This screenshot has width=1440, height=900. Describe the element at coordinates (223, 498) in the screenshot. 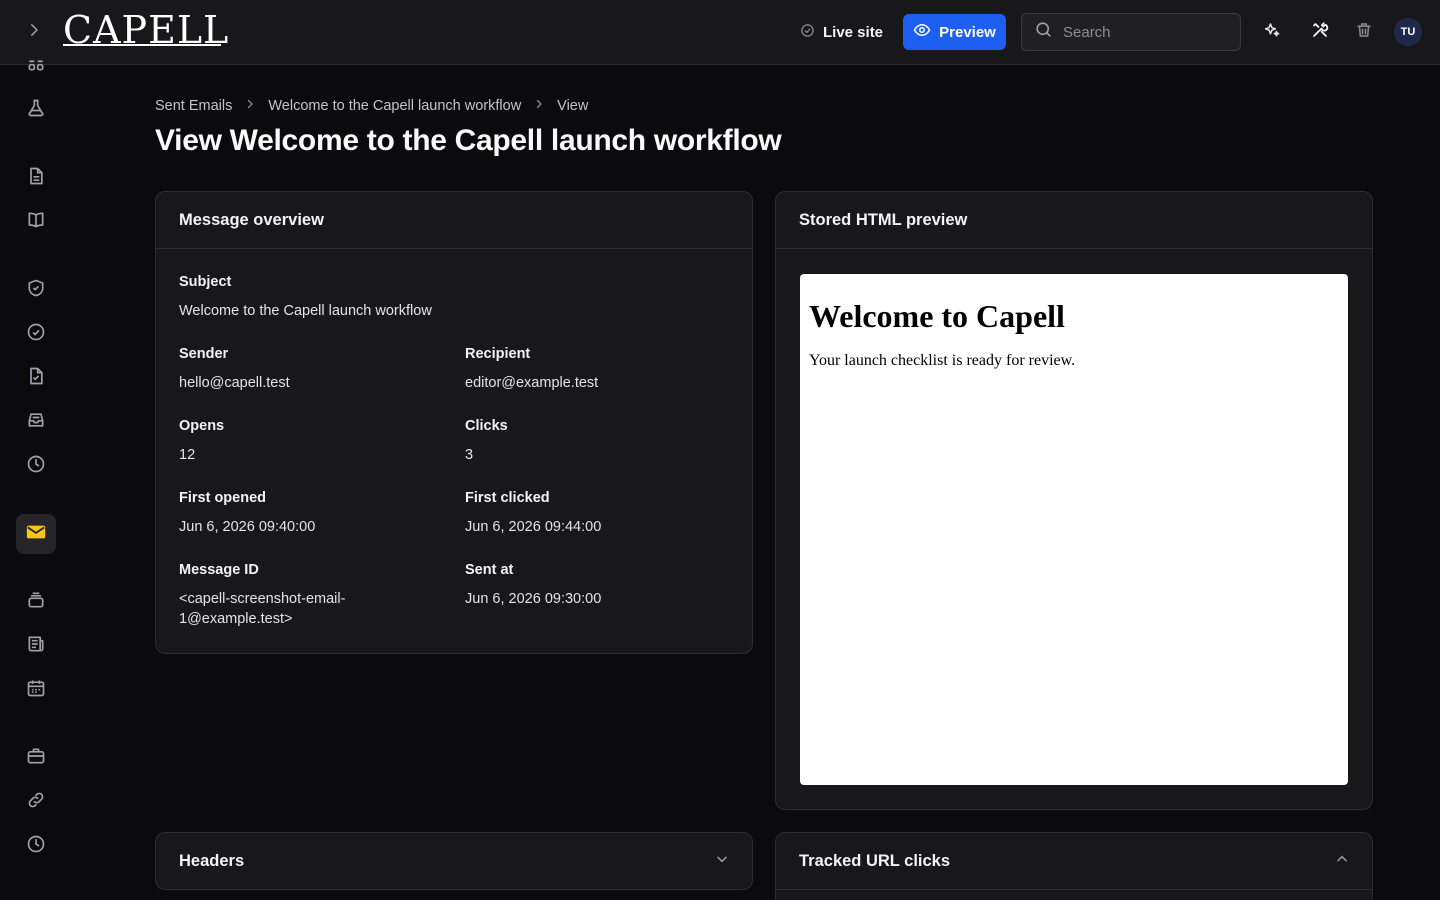

I see `first-opened-label: First opened` at that location.